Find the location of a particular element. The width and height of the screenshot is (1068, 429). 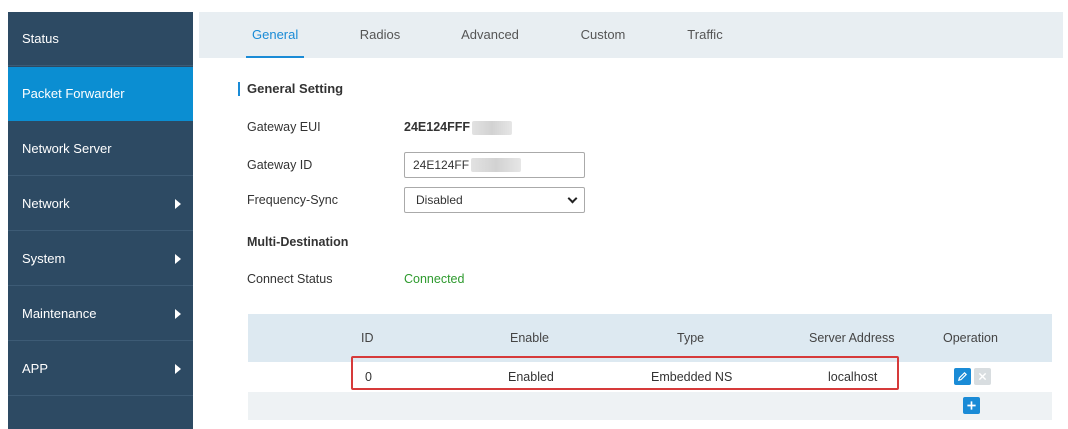

sidebar-item-packet-forwarder: Packet Forwarder is located at coordinates (100, 94).